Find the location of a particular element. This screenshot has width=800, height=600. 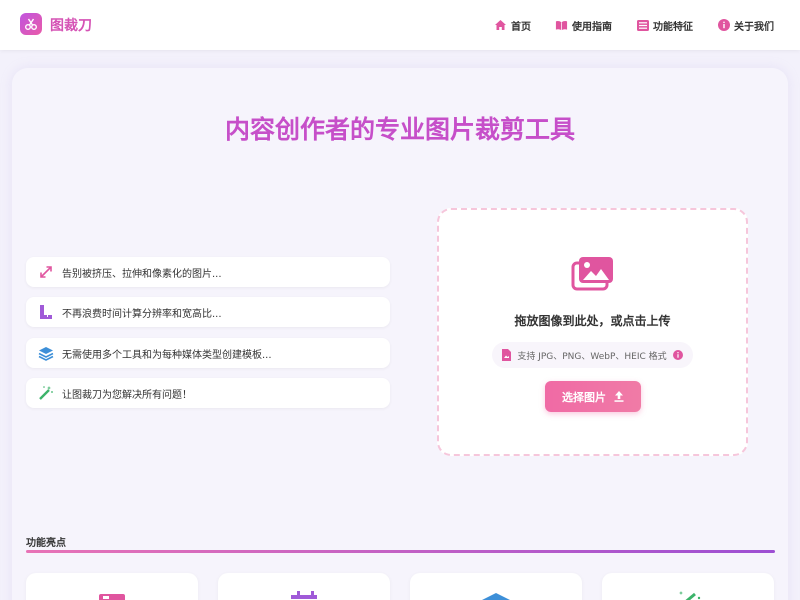

feature-text: 让图裁刀为您解决所有问题！ is located at coordinates (127, 395).